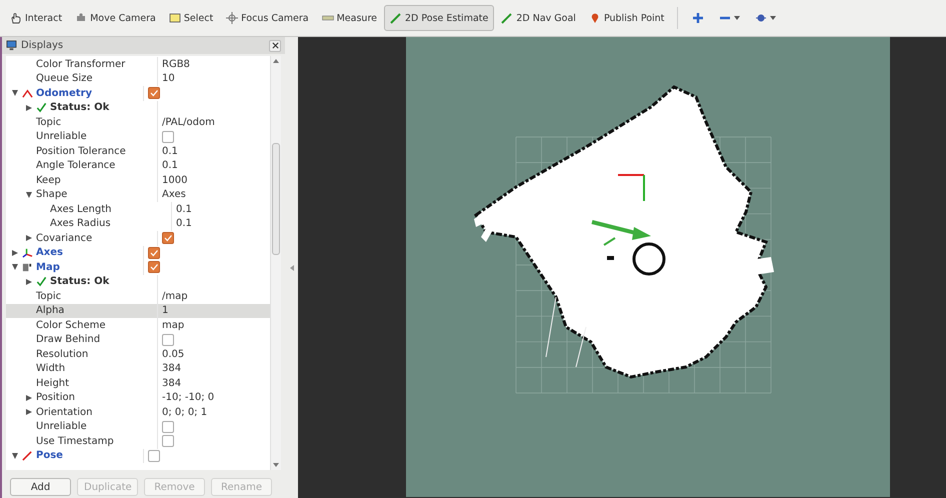 This screenshot has width=946, height=498. I want to click on map-icon, so click(27, 267).